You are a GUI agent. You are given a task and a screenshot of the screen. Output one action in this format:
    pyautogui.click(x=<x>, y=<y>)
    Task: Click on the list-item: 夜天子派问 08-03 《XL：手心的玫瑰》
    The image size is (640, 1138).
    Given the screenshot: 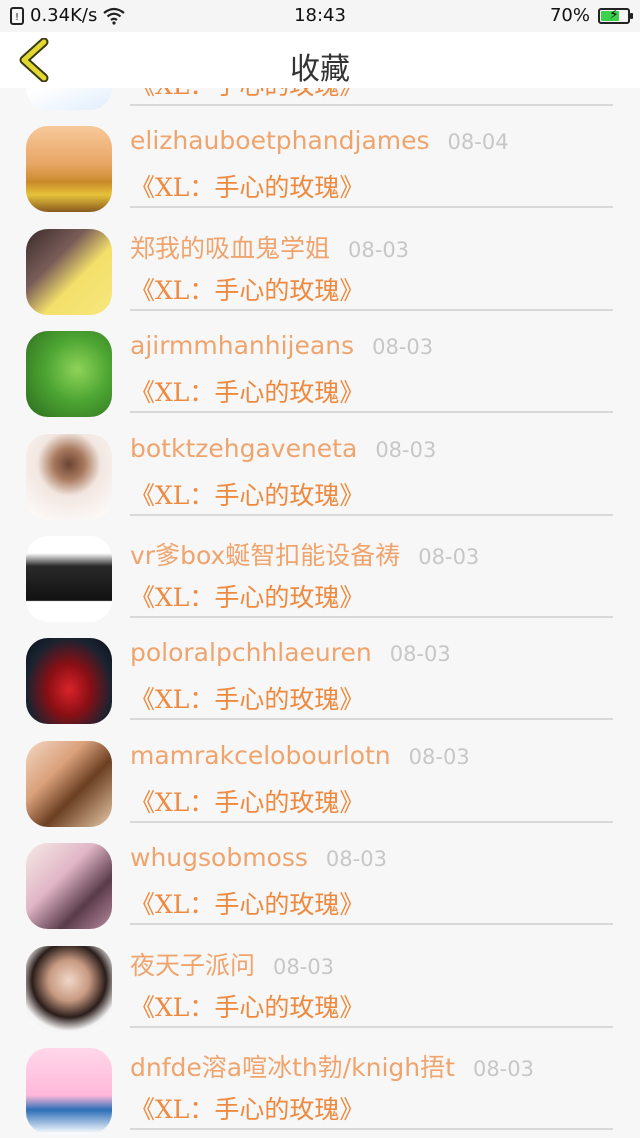 What is the action you would take?
    pyautogui.click(x=320, y=979)
    